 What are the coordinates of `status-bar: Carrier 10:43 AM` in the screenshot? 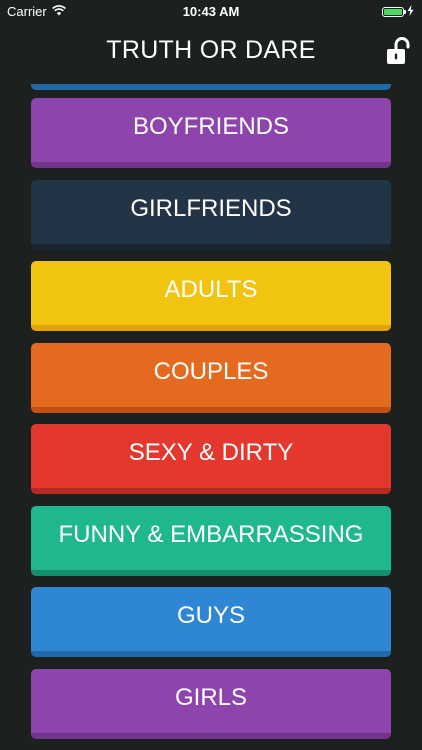 It's located at (211, 11).